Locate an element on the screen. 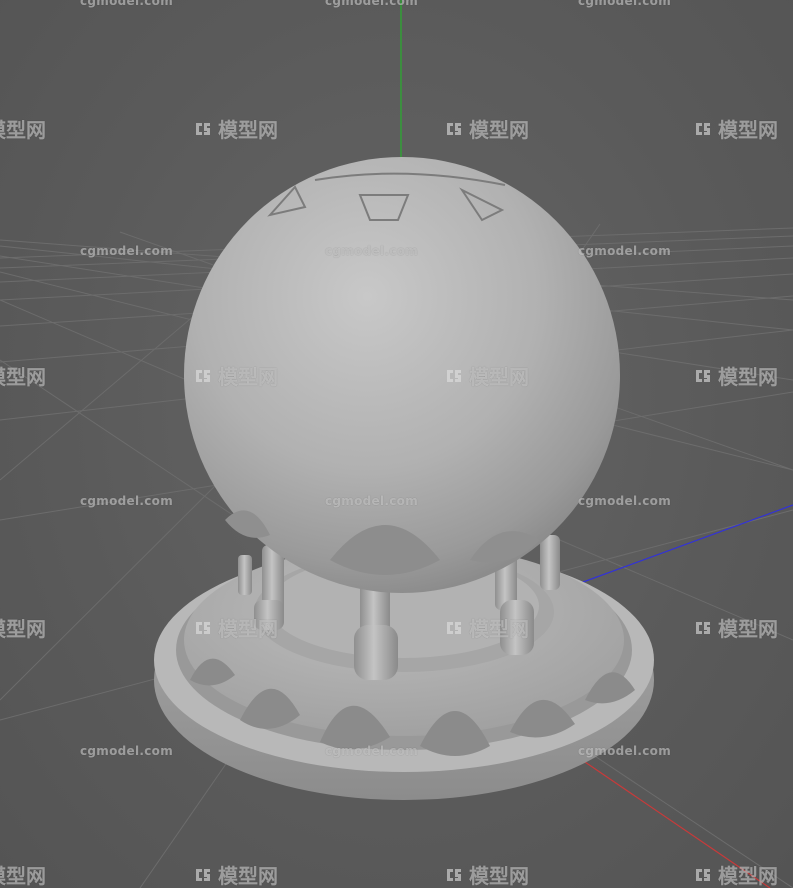 This screenshot has width=793, height=888. z-axis-line is located at coordinates (683, 545).